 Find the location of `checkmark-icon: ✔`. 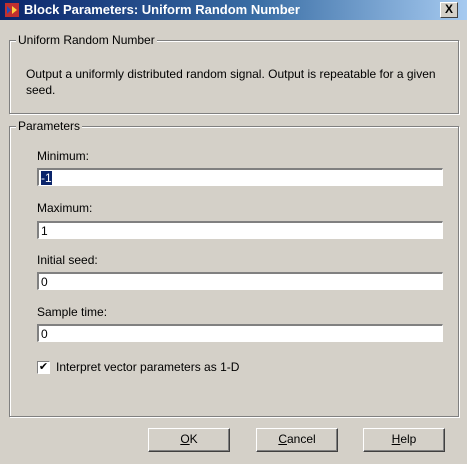

checkmark-icon: ✔ is located at coordinates (43, 367).